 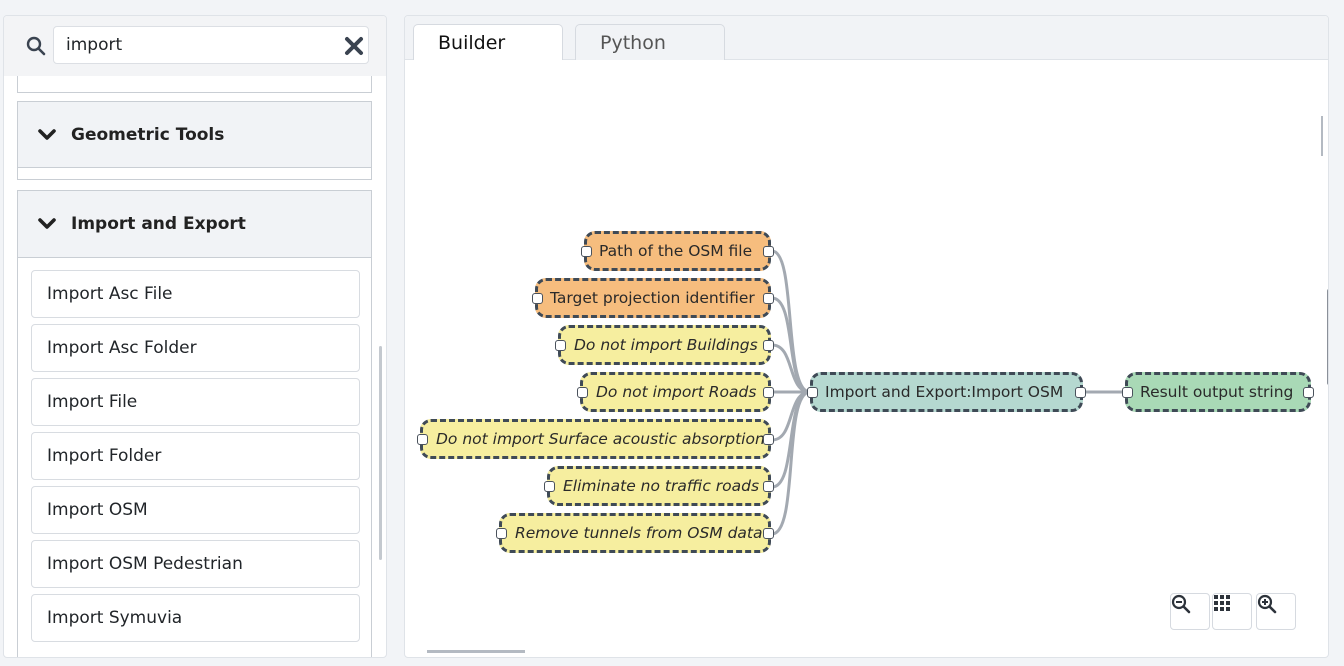 What do you see at coordinates (195, 402) in the screenshot?
I see `block-item-import-file: Import File` at bounding box center [195, 402].